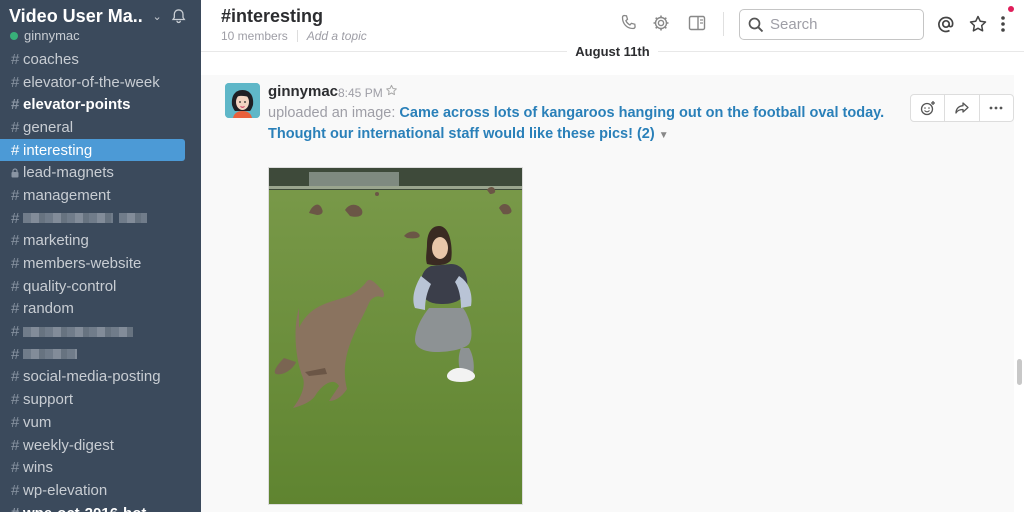  Describe the element at coordinates (38, 468) in the screenshot. I see `channel-label: wins` at that location.